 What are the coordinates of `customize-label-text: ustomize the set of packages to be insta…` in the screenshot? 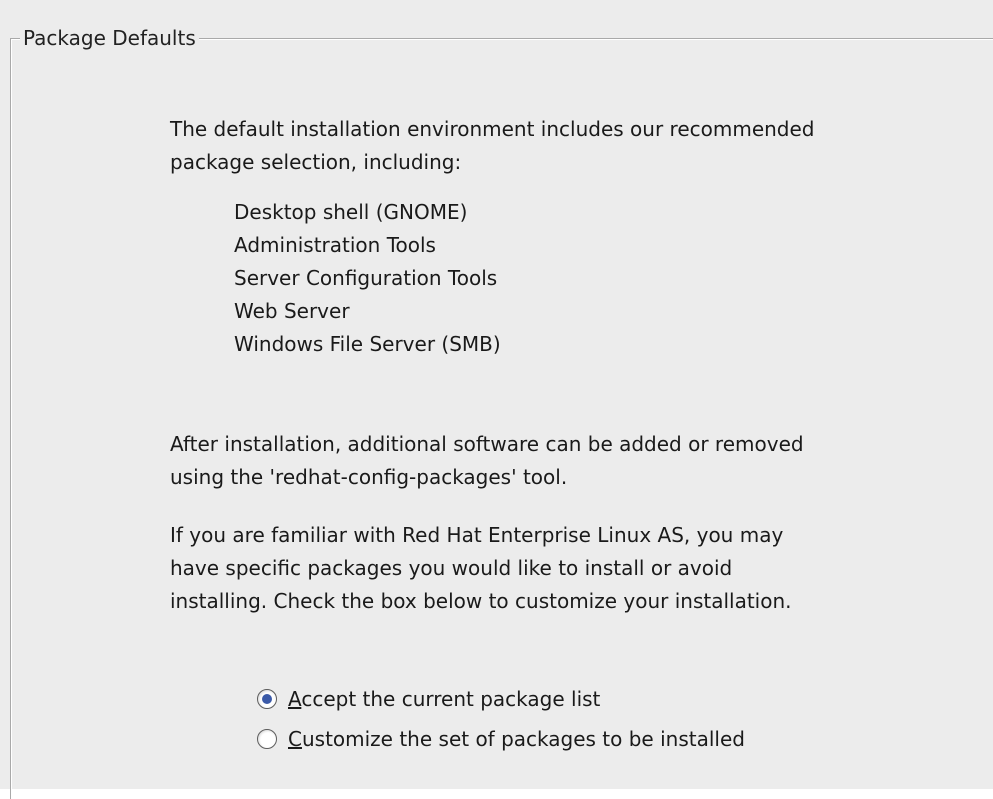 It's located at (523, 739).